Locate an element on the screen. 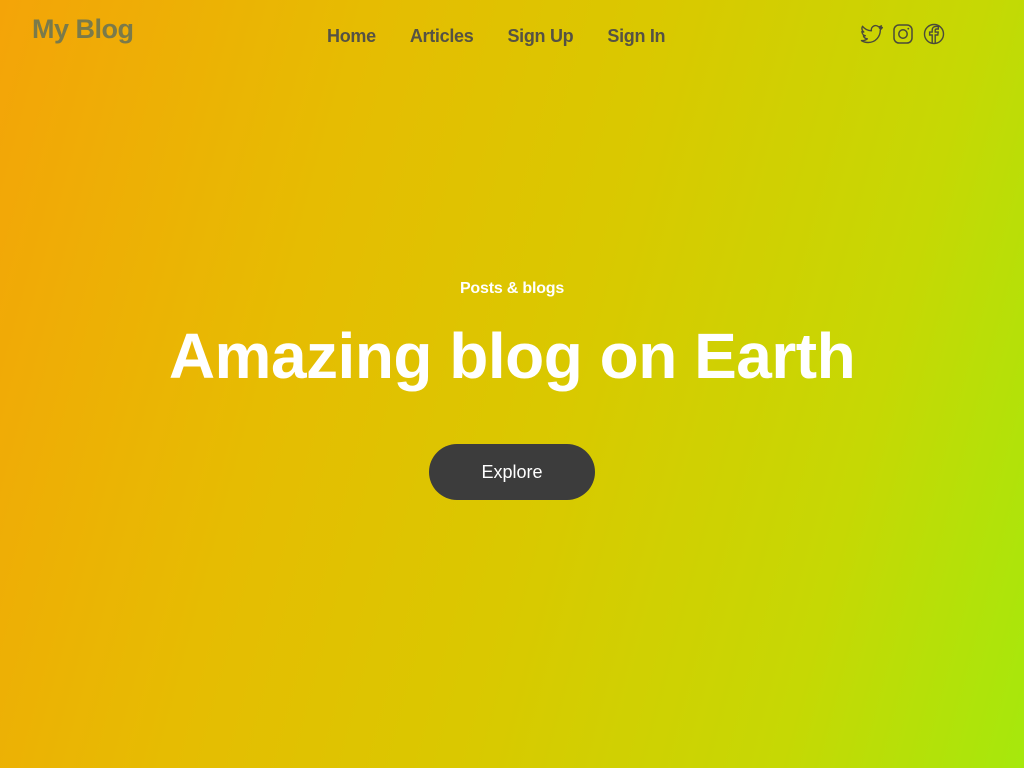  social-links is located at coordinates (903, 34).